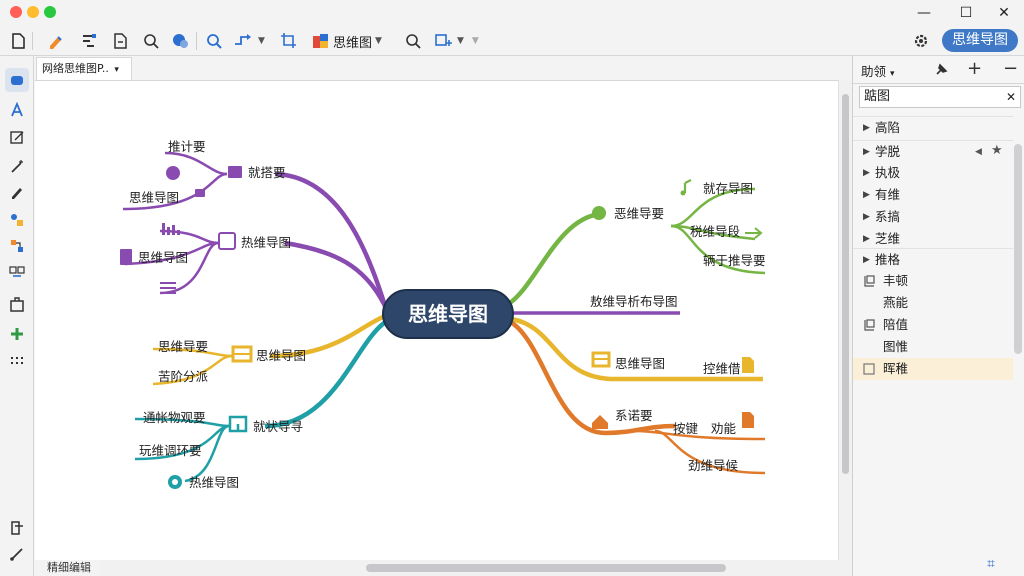 This screenshot has height=576, width=1024. Describe the element at coordinates (628, 213) in the screenshot. I see `right-branch-1-node: 恶维导要` at that location.